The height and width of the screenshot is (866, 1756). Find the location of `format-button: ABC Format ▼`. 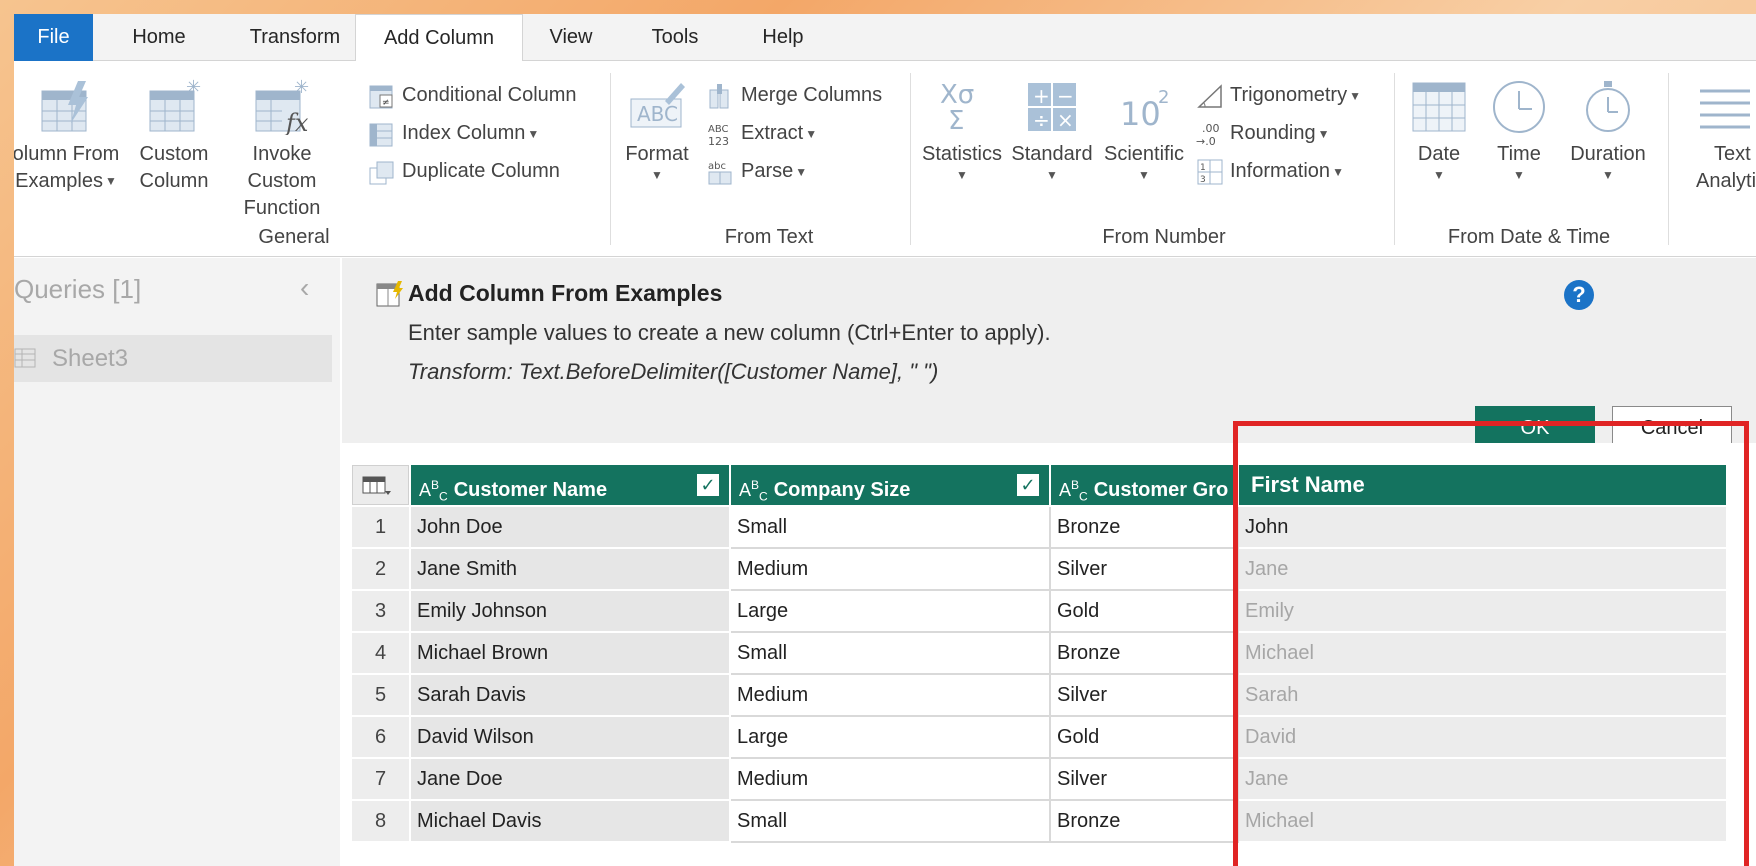

format-button: ABC Format ▼ is located at coordinates (657, 130).